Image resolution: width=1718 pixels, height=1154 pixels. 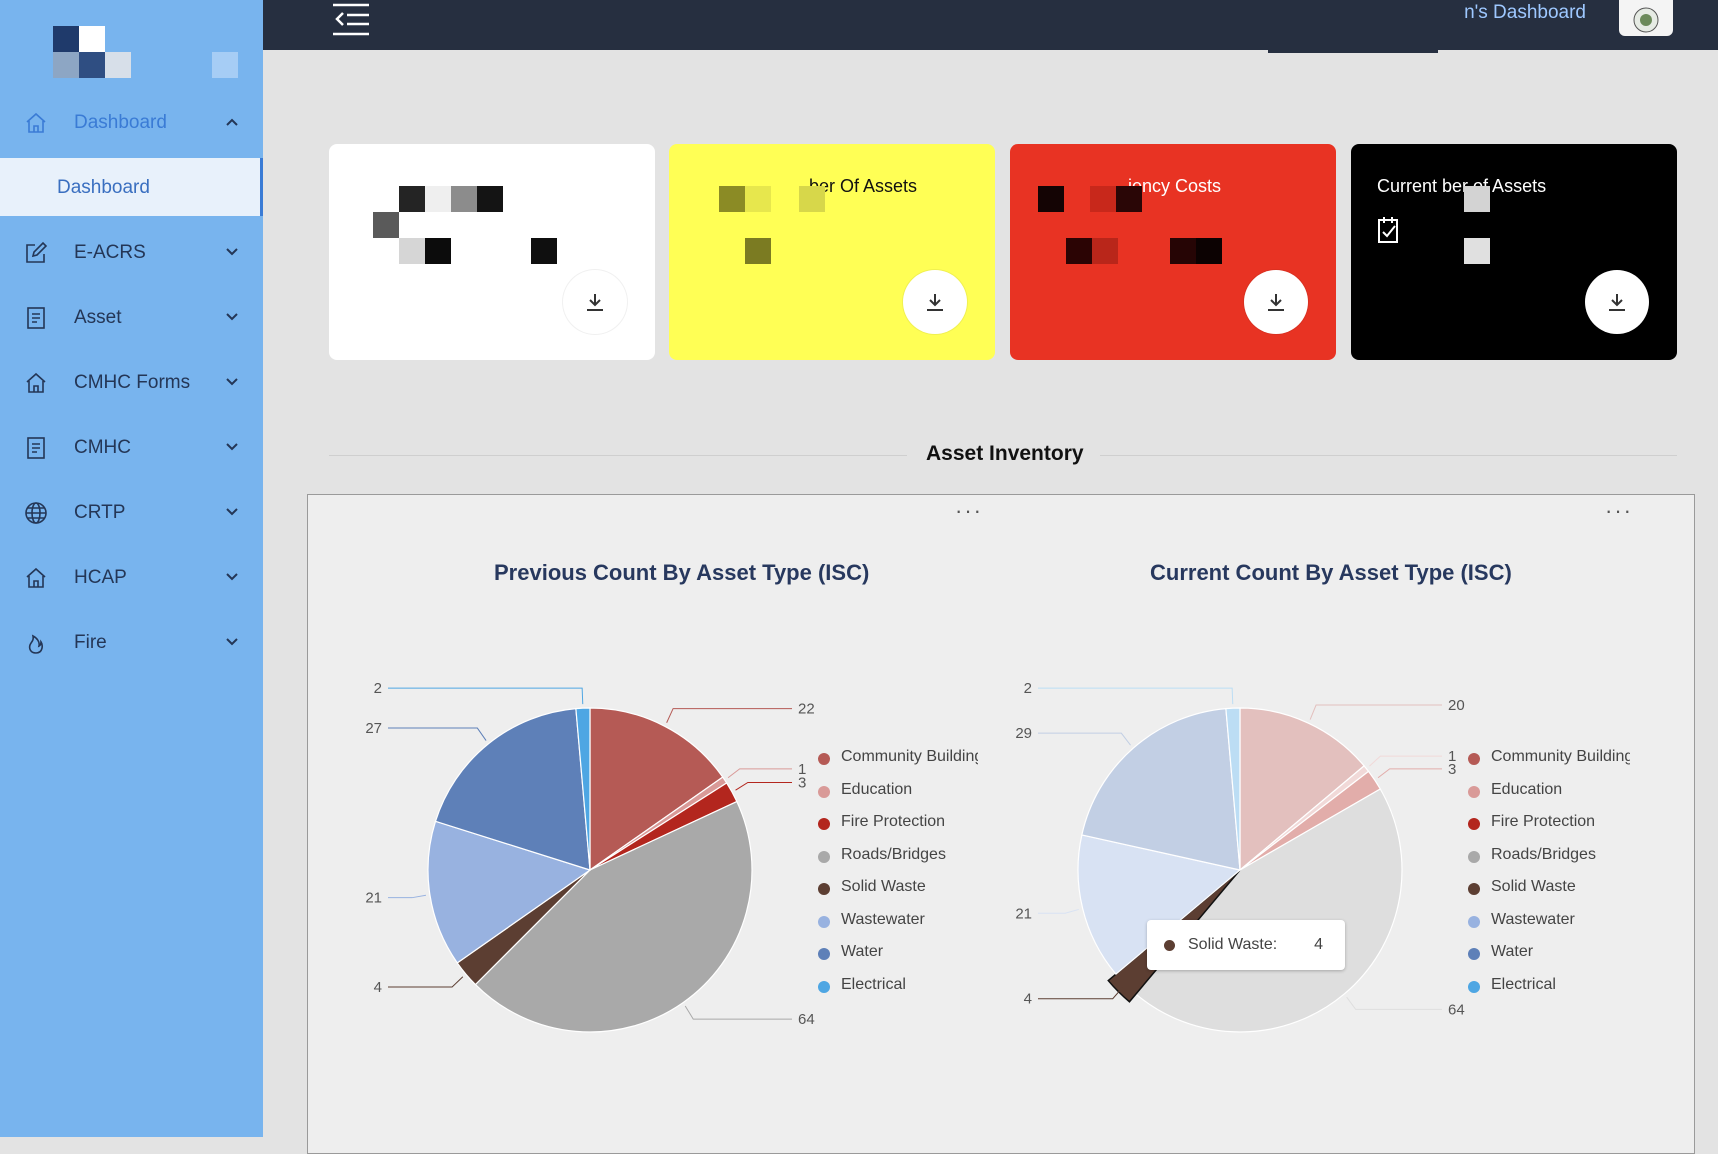 What do you see at coordinates (682, 572) in the screenshot?
I see `chart-title: Previous Count By Asset Type (ISC)` at bounding box center [682, 572].